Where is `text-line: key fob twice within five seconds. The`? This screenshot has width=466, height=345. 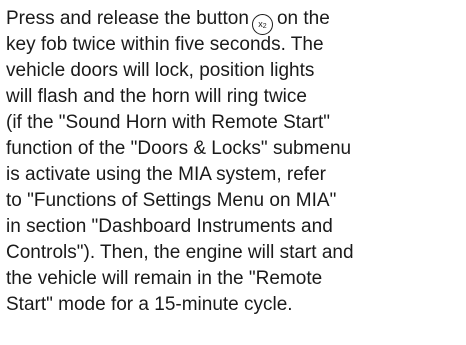
text-line: key fob twice within five seconds. The is located at coordinates (165, 44).